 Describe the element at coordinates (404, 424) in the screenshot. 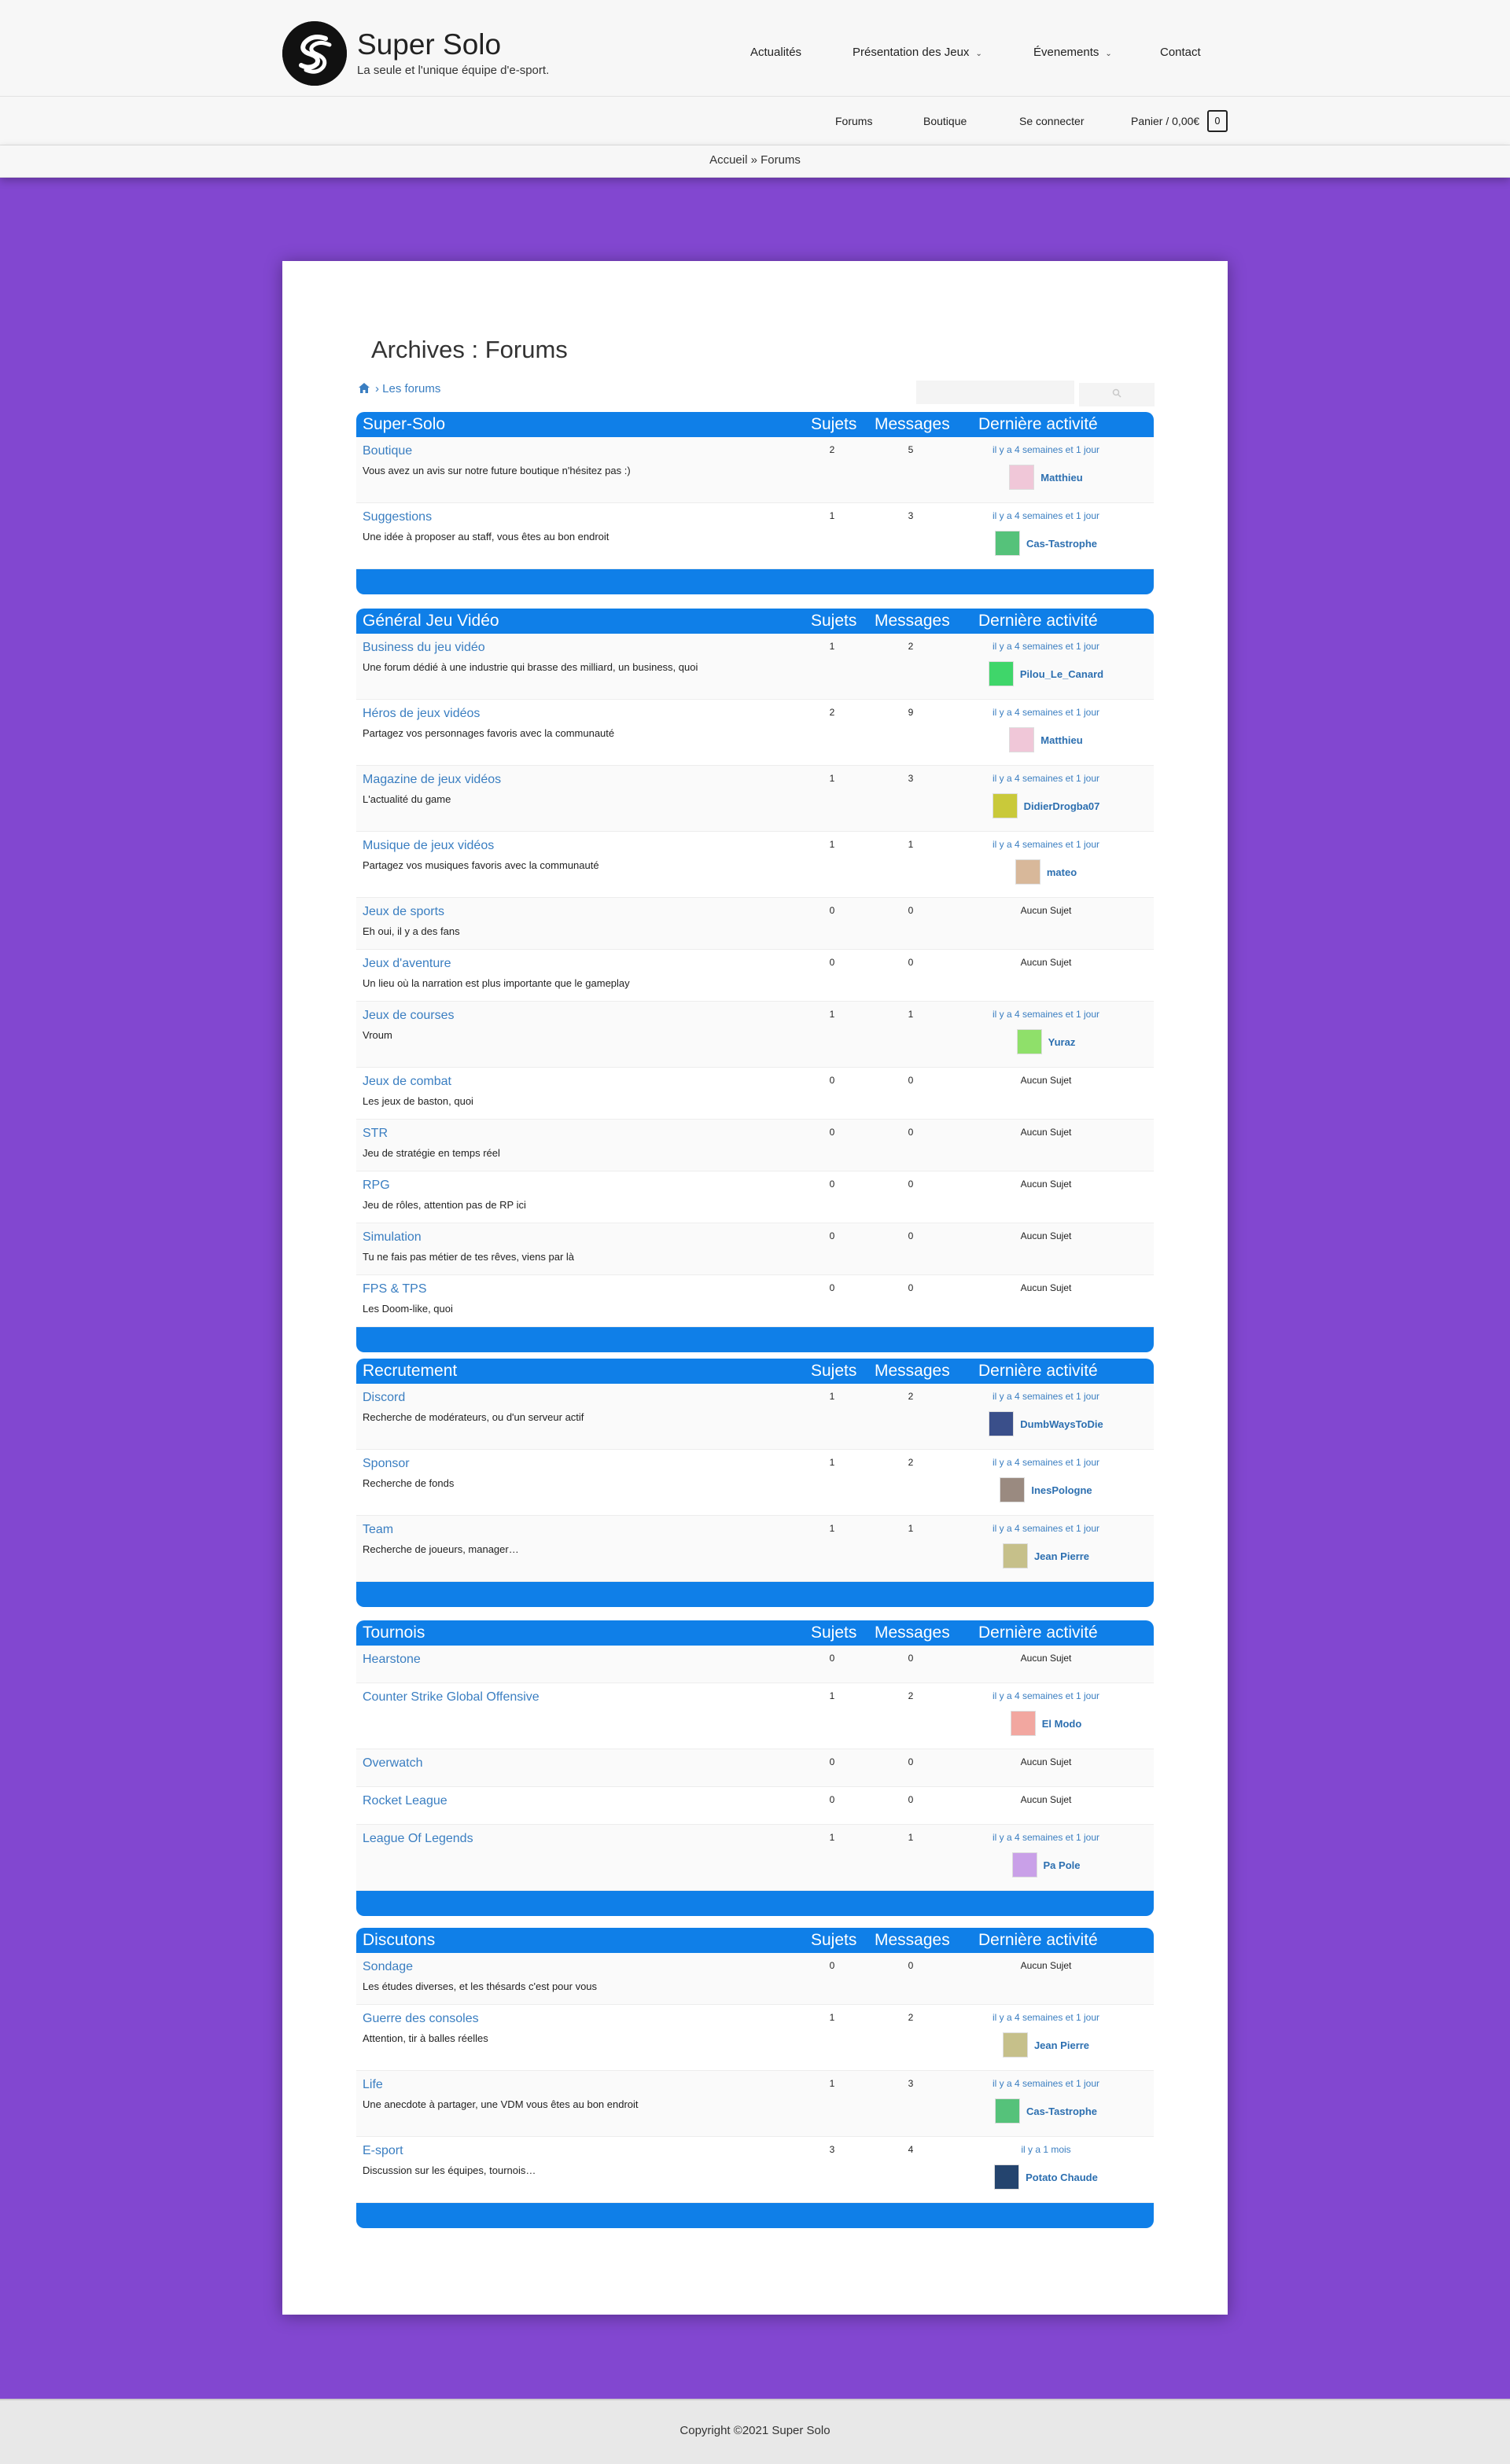

I see `category-title: Super-Solo` at that location.